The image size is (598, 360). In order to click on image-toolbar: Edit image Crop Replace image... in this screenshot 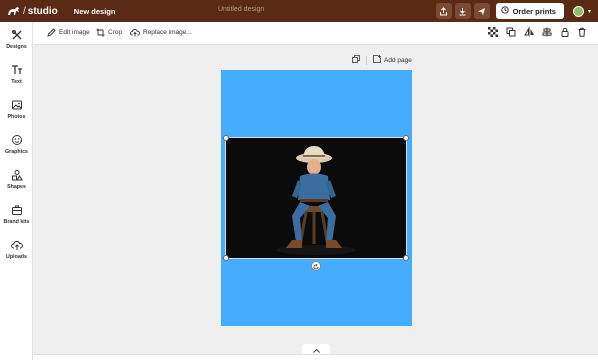, I will do `click(315, 33)`.